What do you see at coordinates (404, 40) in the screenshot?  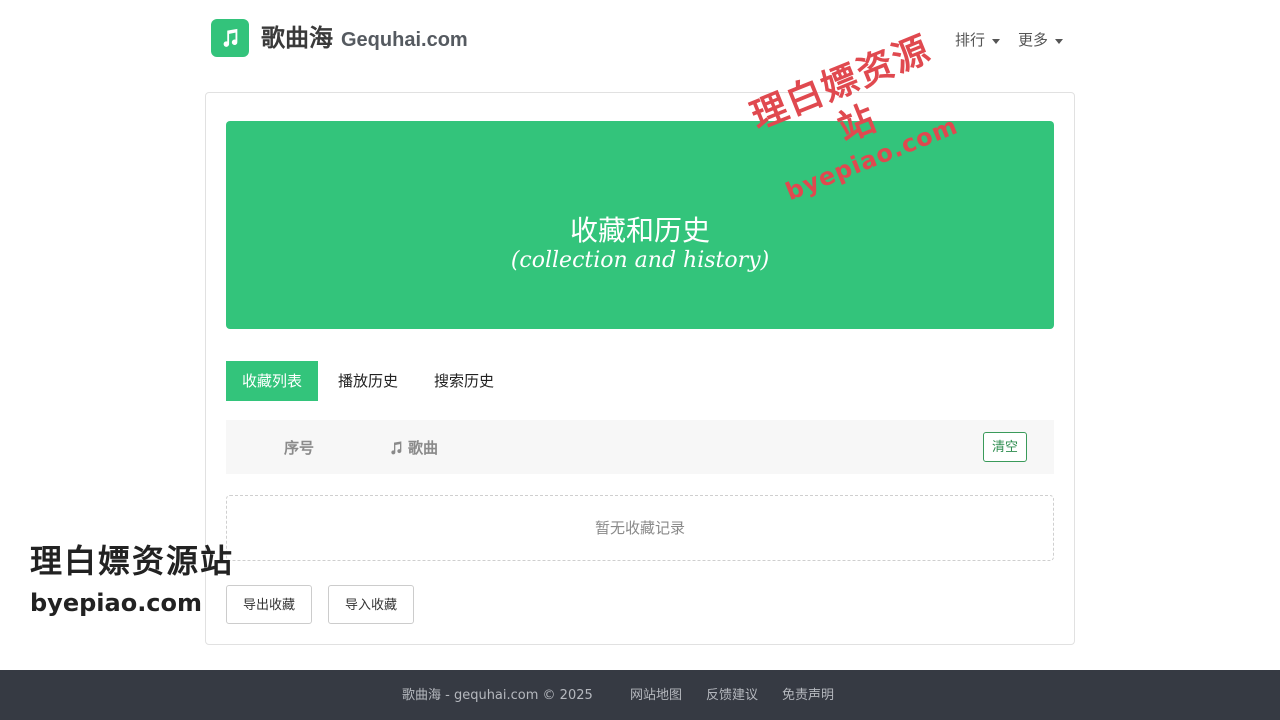 I see `brand-domain: Gequhai.com` at bounding box center [404, 40].